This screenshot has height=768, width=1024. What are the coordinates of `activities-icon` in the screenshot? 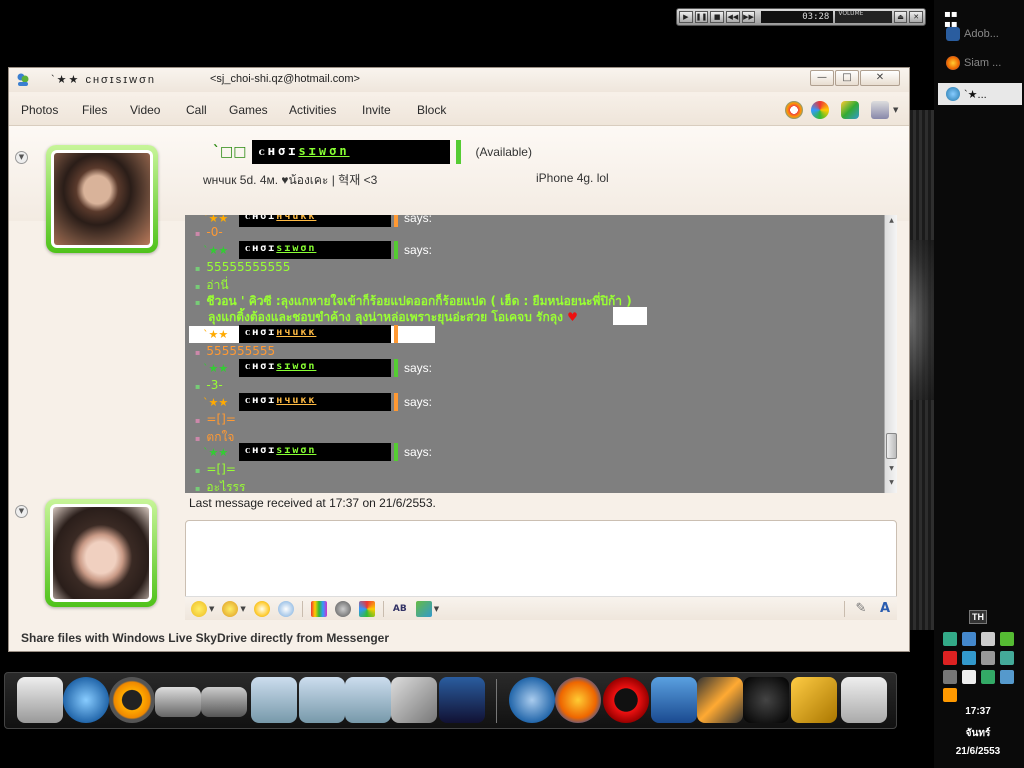 It's located at (850, 110).